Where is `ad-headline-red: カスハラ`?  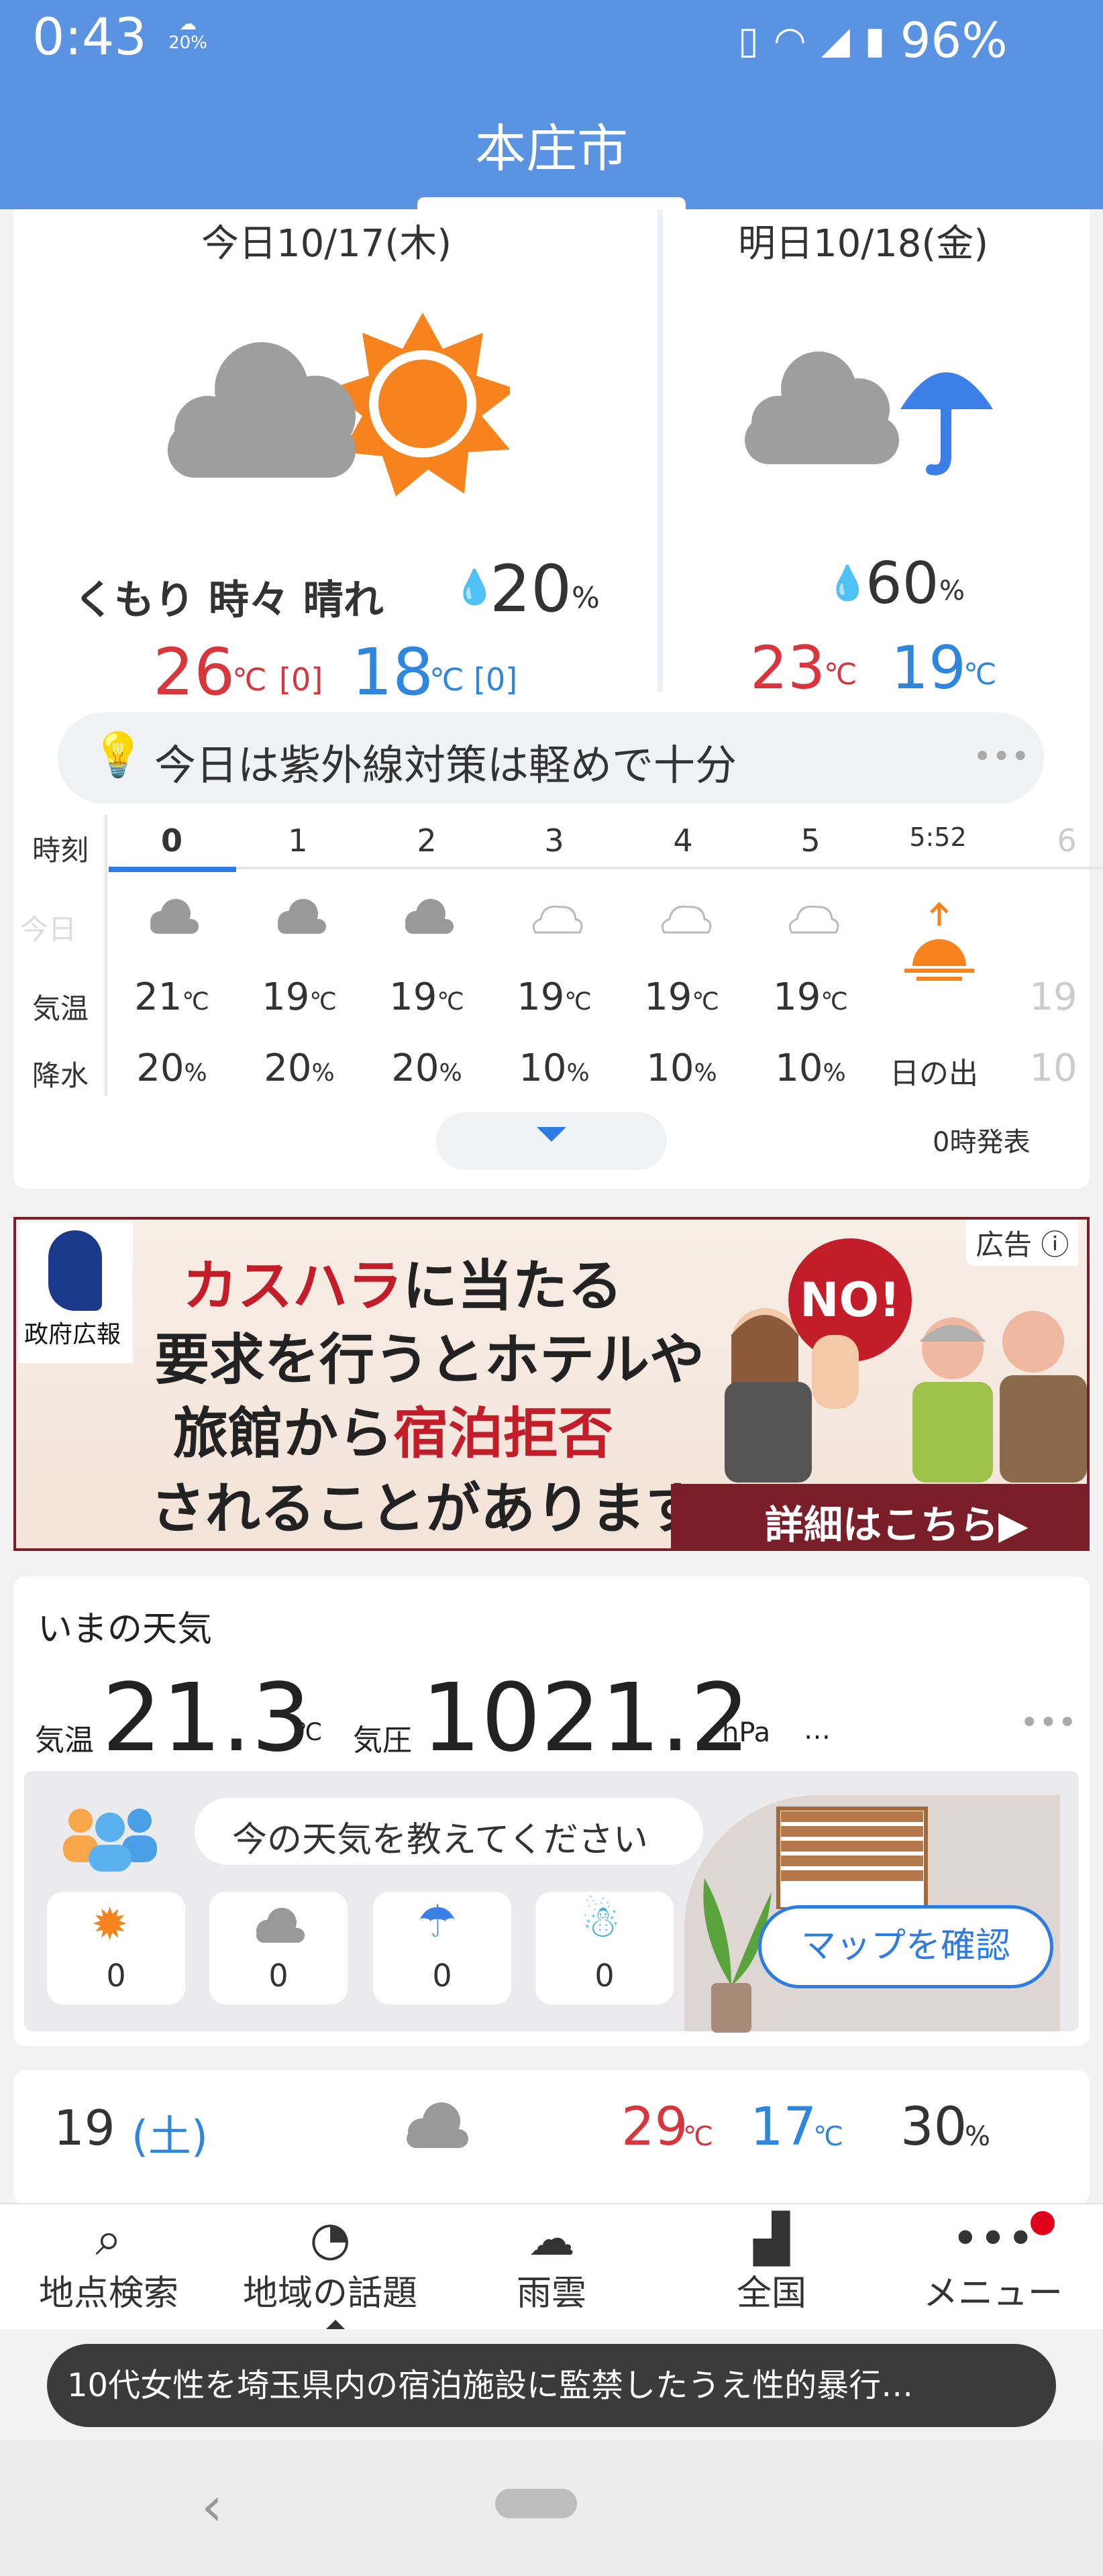 ad-headline-red: カスハラ is located at coordinates (292, 1286).